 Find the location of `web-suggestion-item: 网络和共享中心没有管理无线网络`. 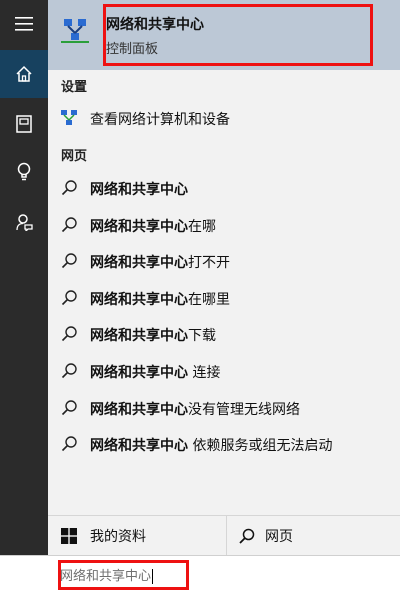

web-suggestion-item: 网络和共享中心没有管理无线网络 is located at coordinates (224, 407).